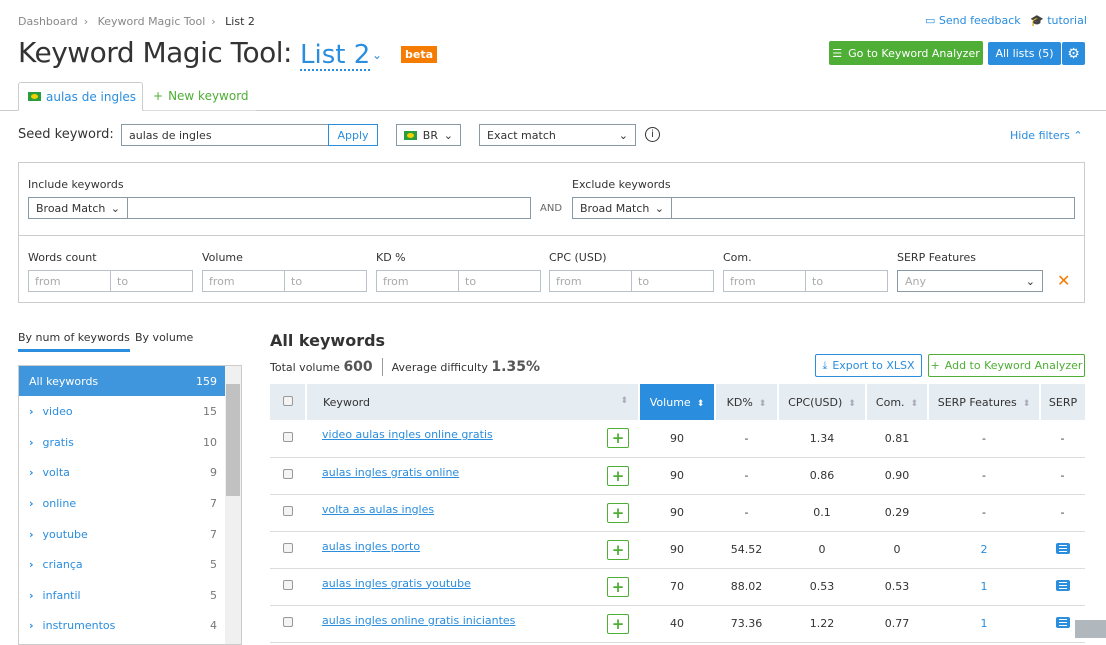 The height and width of the screenshot is (645, 1106). What do you see at coordinates (906, 53) in the screenshot?
I see `go-to-keyword-analyzer-button: ☰ Go to Keyword Analyzer` at bounding box center [906, 53].